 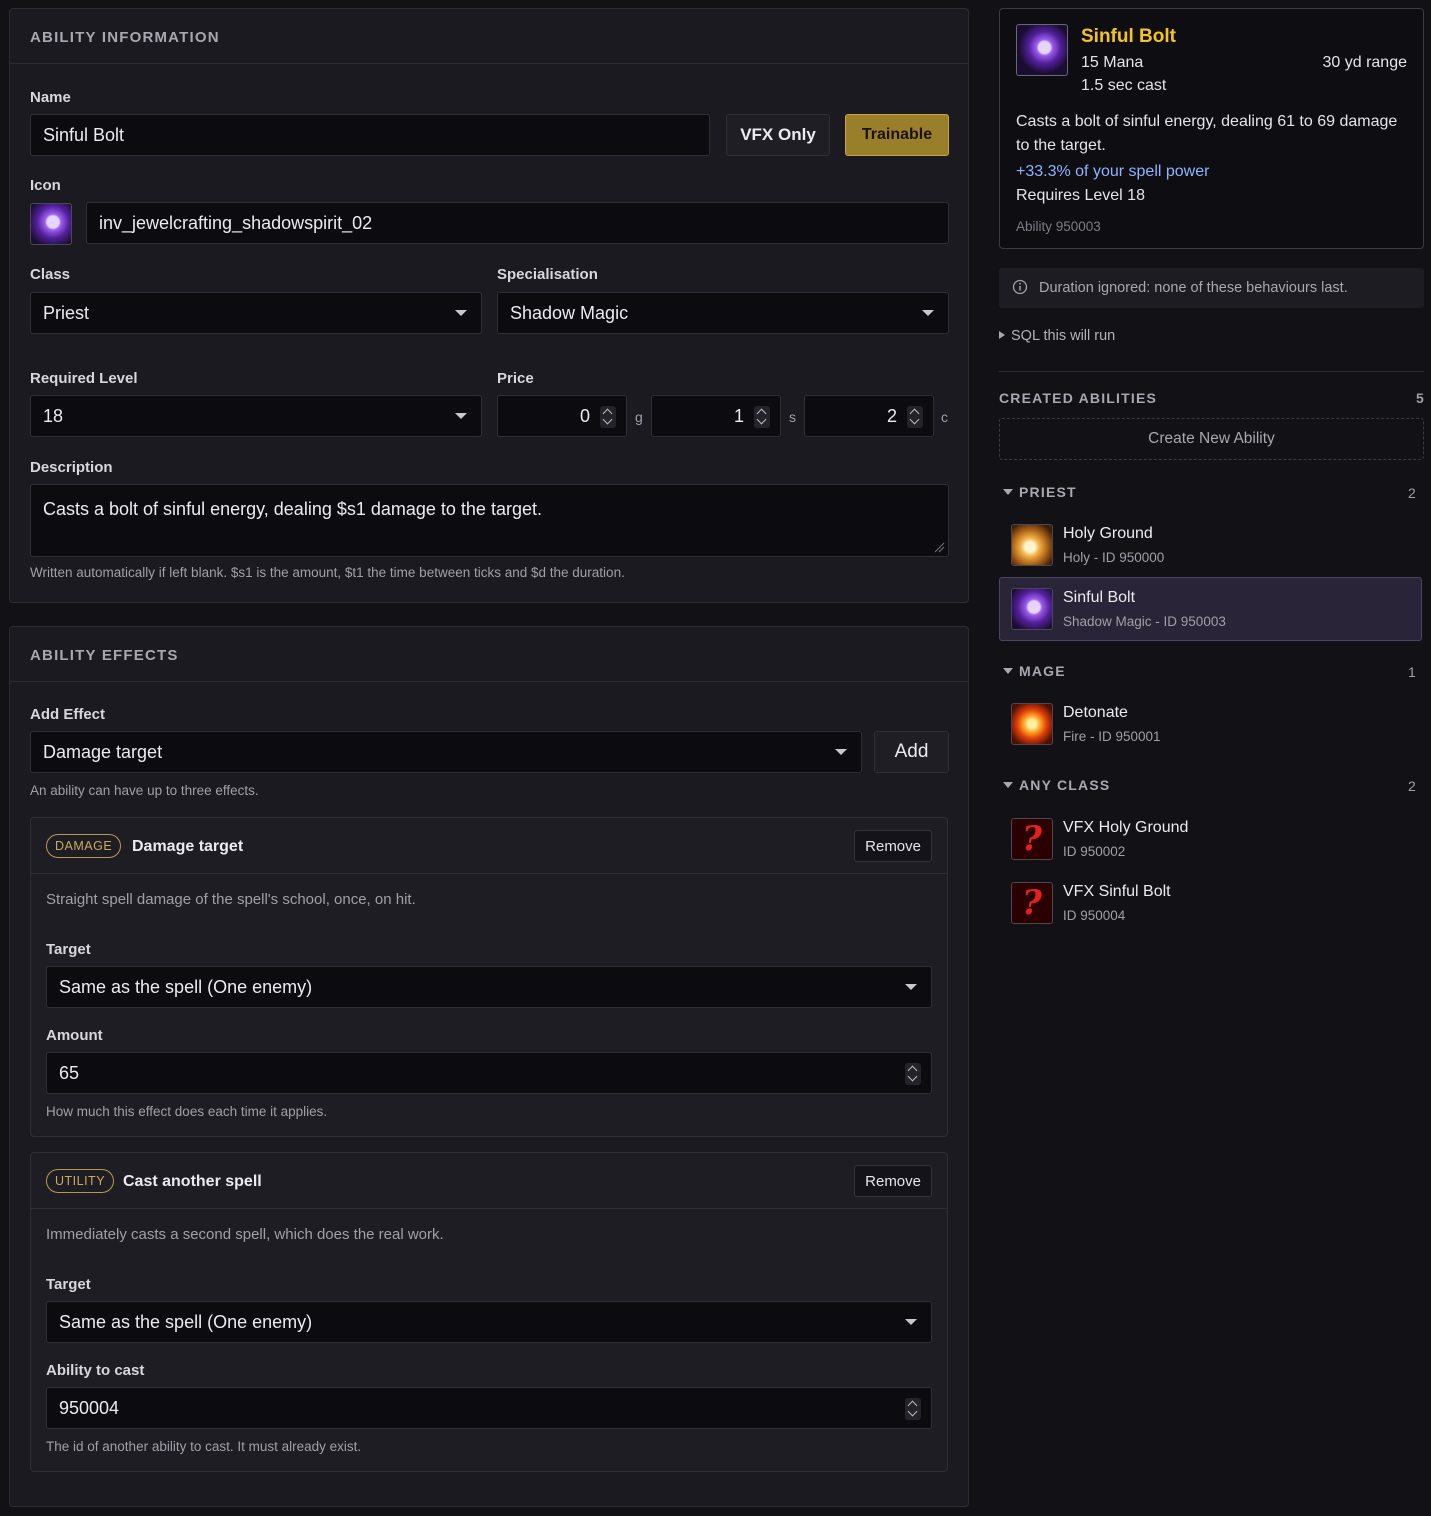 What do you see at coordinates (562, 416) in the screenshot?
I see `price-gold-input: 0` at bounding box center [562, 416].